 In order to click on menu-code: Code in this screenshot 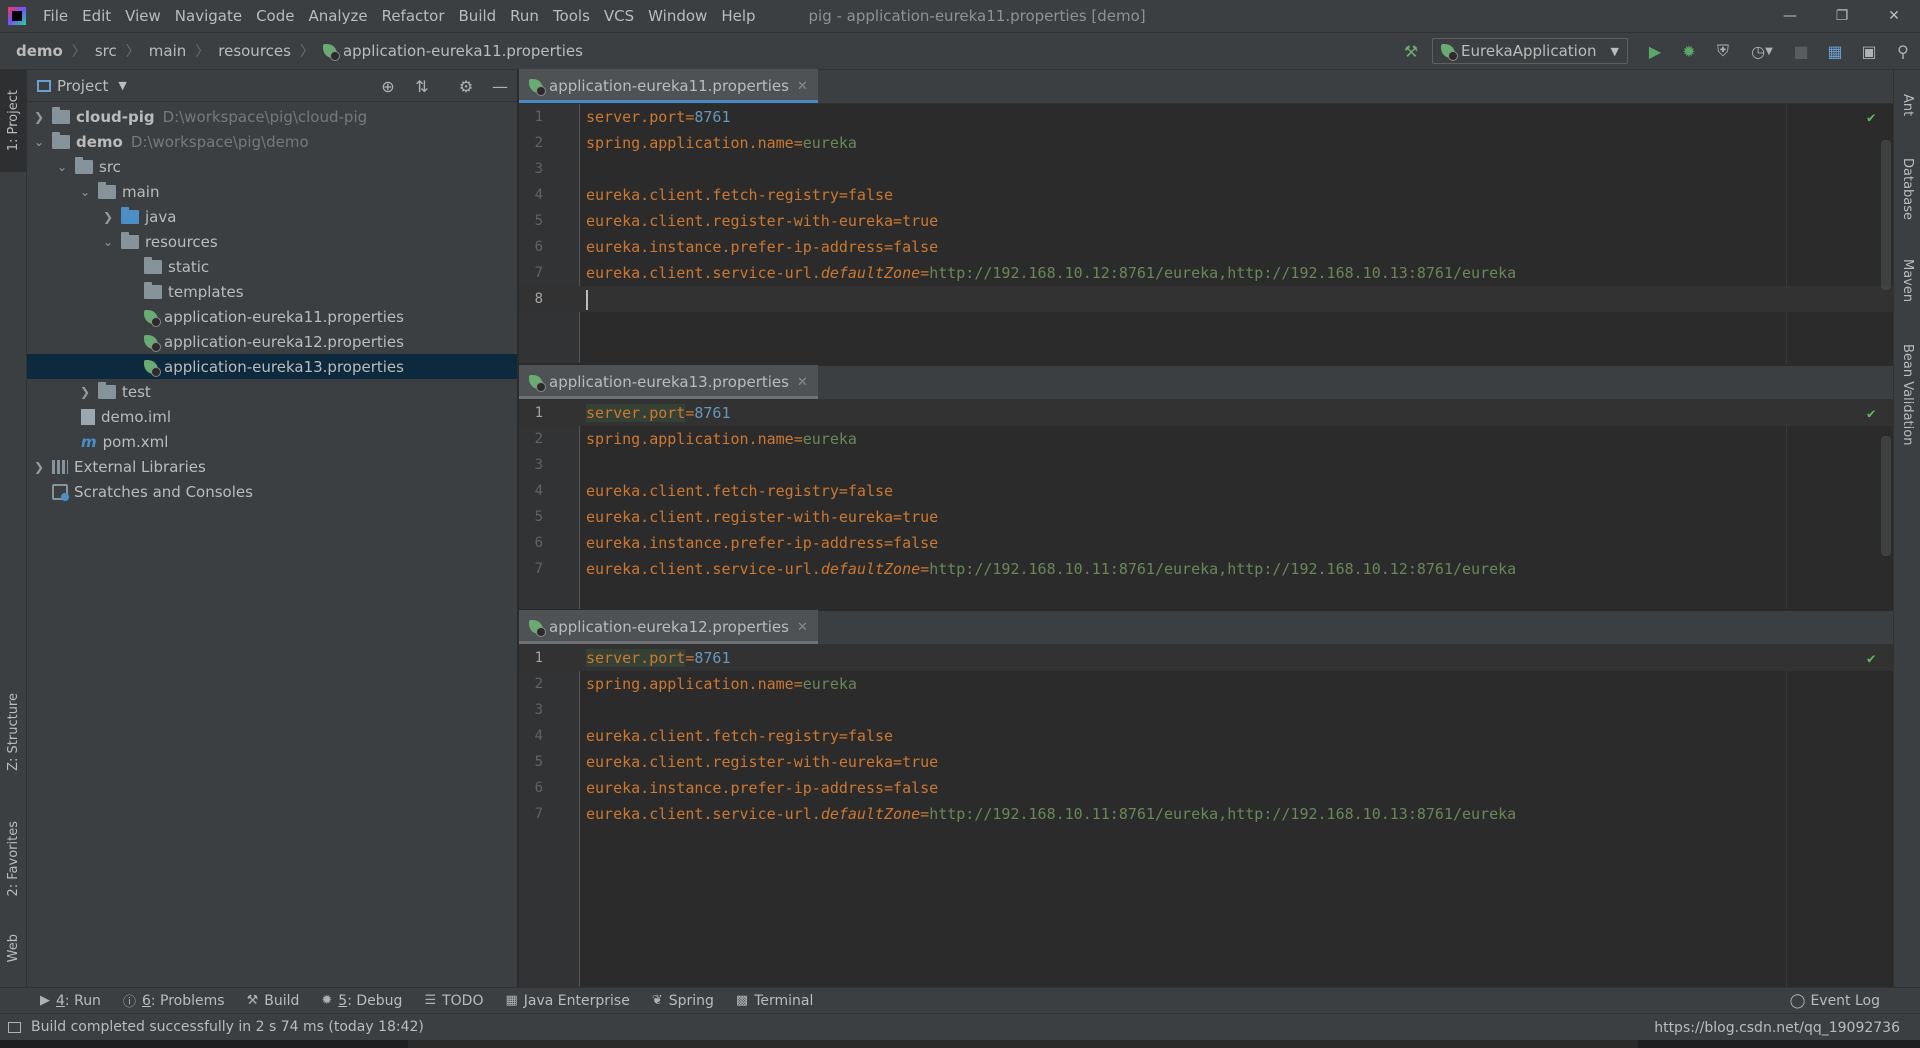, I will do `click(275, 16)`.